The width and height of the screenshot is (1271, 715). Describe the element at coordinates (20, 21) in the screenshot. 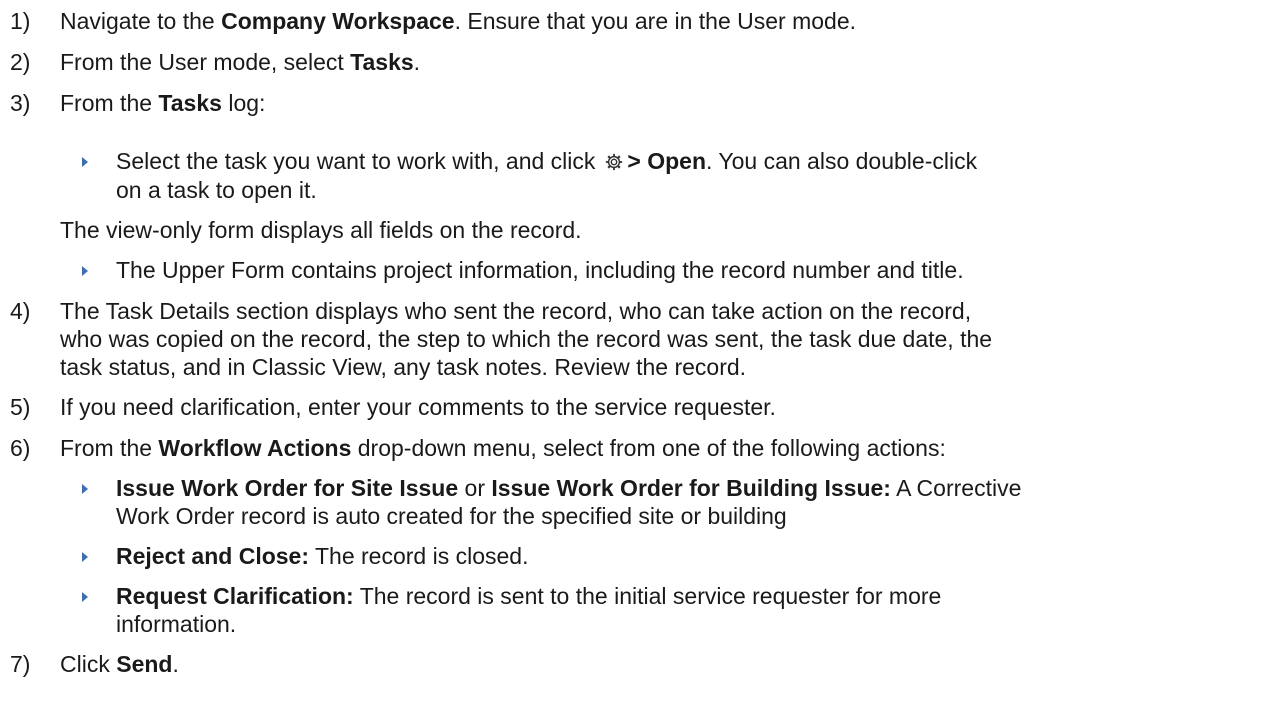

I see `step-number: 1)` at that location.